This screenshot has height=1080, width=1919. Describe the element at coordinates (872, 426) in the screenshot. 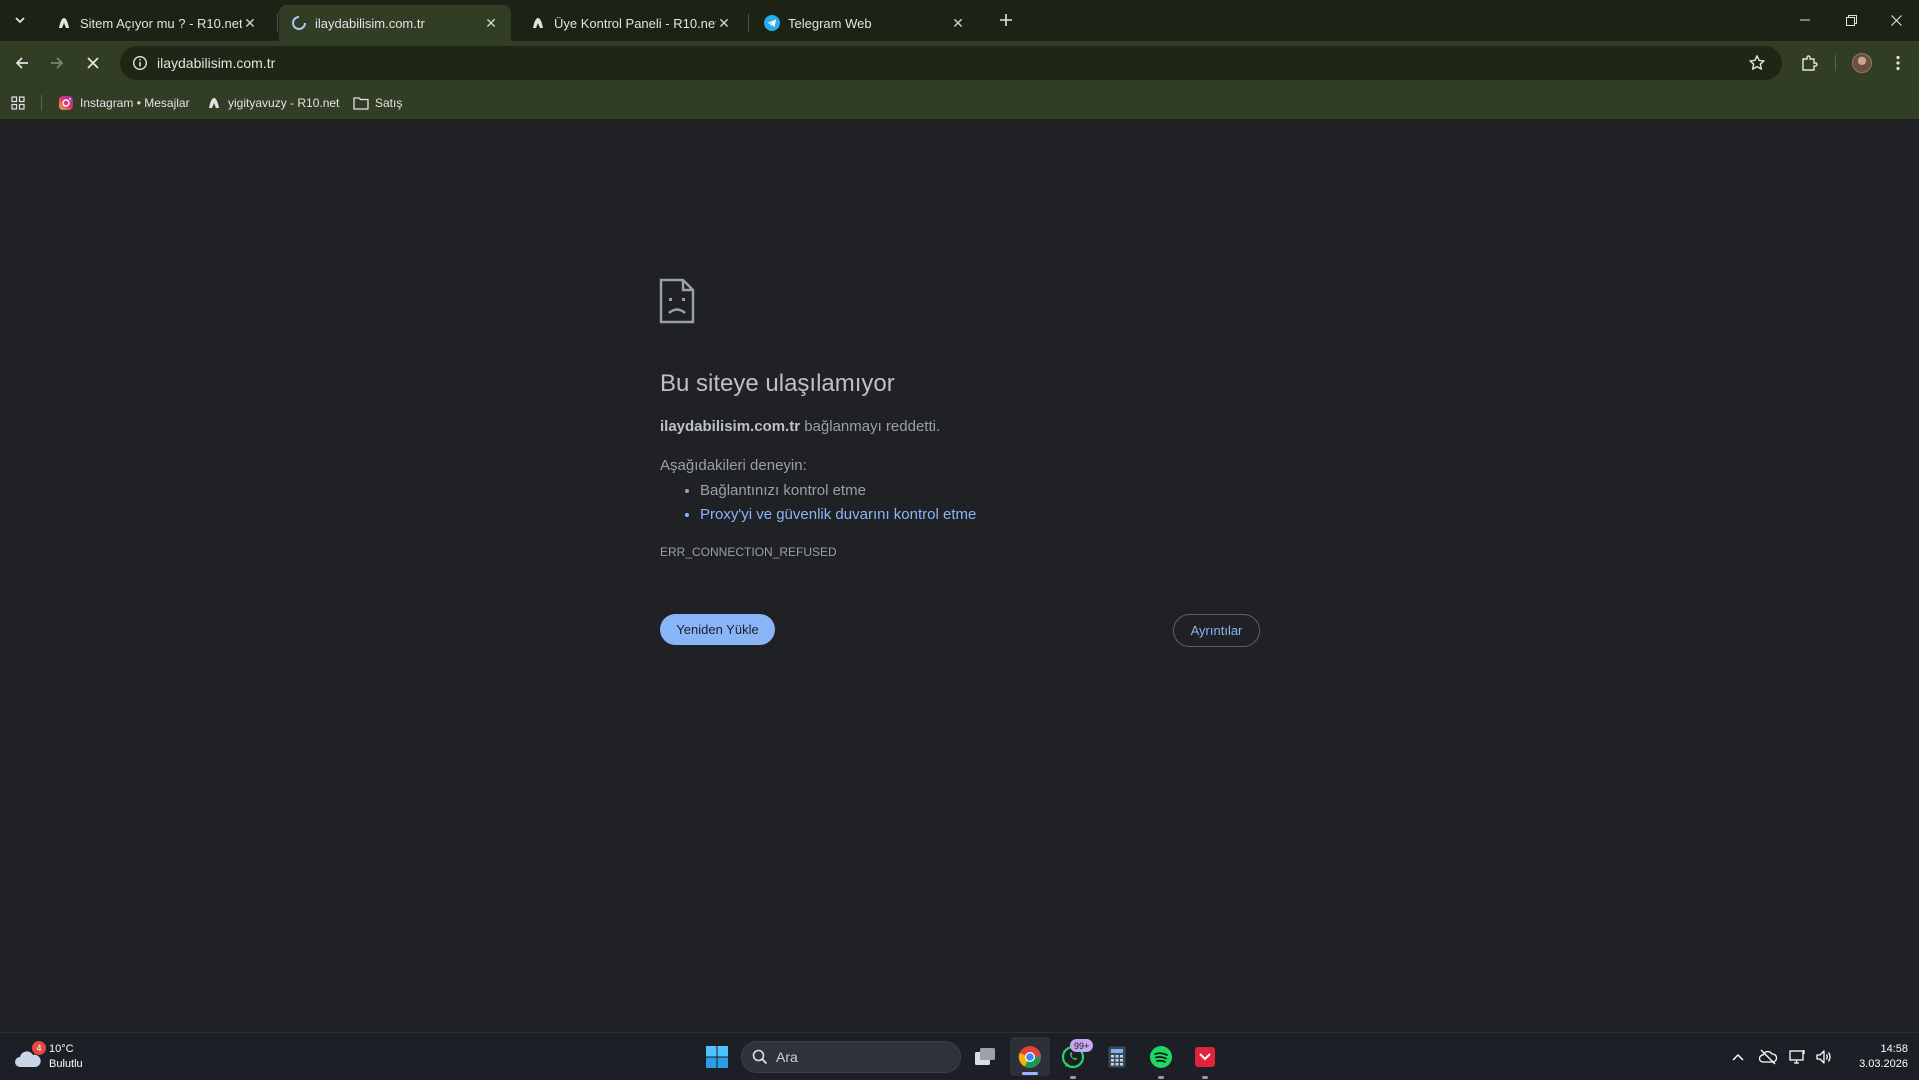

I see `error-description-rest: bağlanmayı reddetti.` at that location.